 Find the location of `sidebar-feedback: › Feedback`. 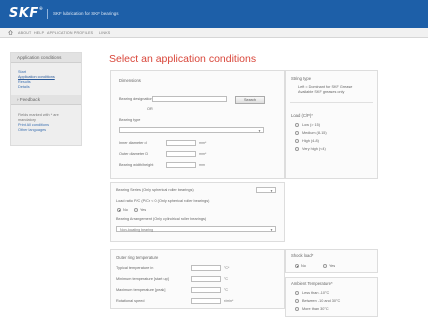

sidebar-feedback: › Feedback is located at coordinates (46, 100).